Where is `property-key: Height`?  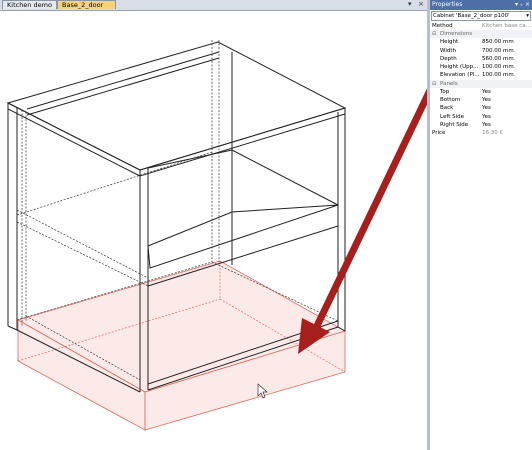 property-key: Height is located at coordinates (449, 42).